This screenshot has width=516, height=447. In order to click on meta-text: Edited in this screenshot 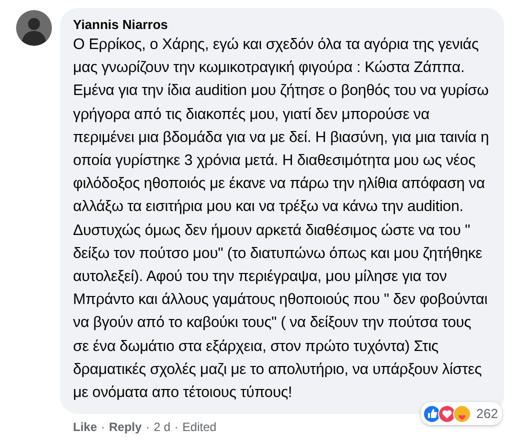, I will do `click(199, 427)`.